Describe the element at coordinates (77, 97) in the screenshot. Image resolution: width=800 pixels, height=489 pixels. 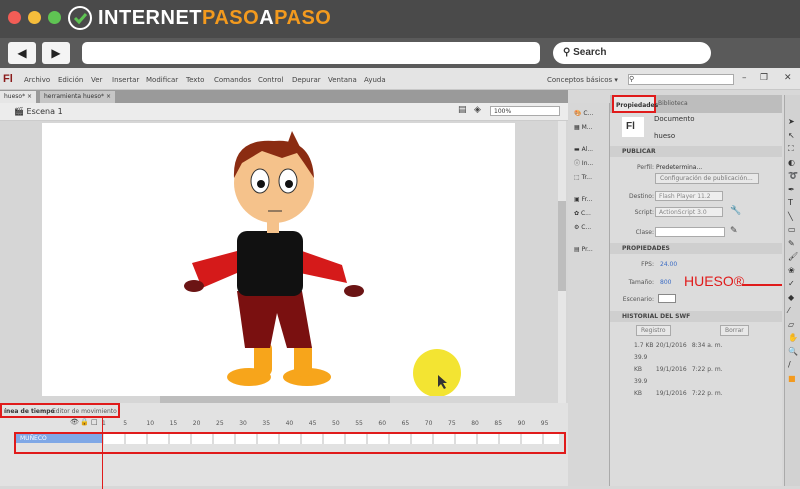
I see `tab-herramienta-hueso: herramienta hueso* ×` at that location.